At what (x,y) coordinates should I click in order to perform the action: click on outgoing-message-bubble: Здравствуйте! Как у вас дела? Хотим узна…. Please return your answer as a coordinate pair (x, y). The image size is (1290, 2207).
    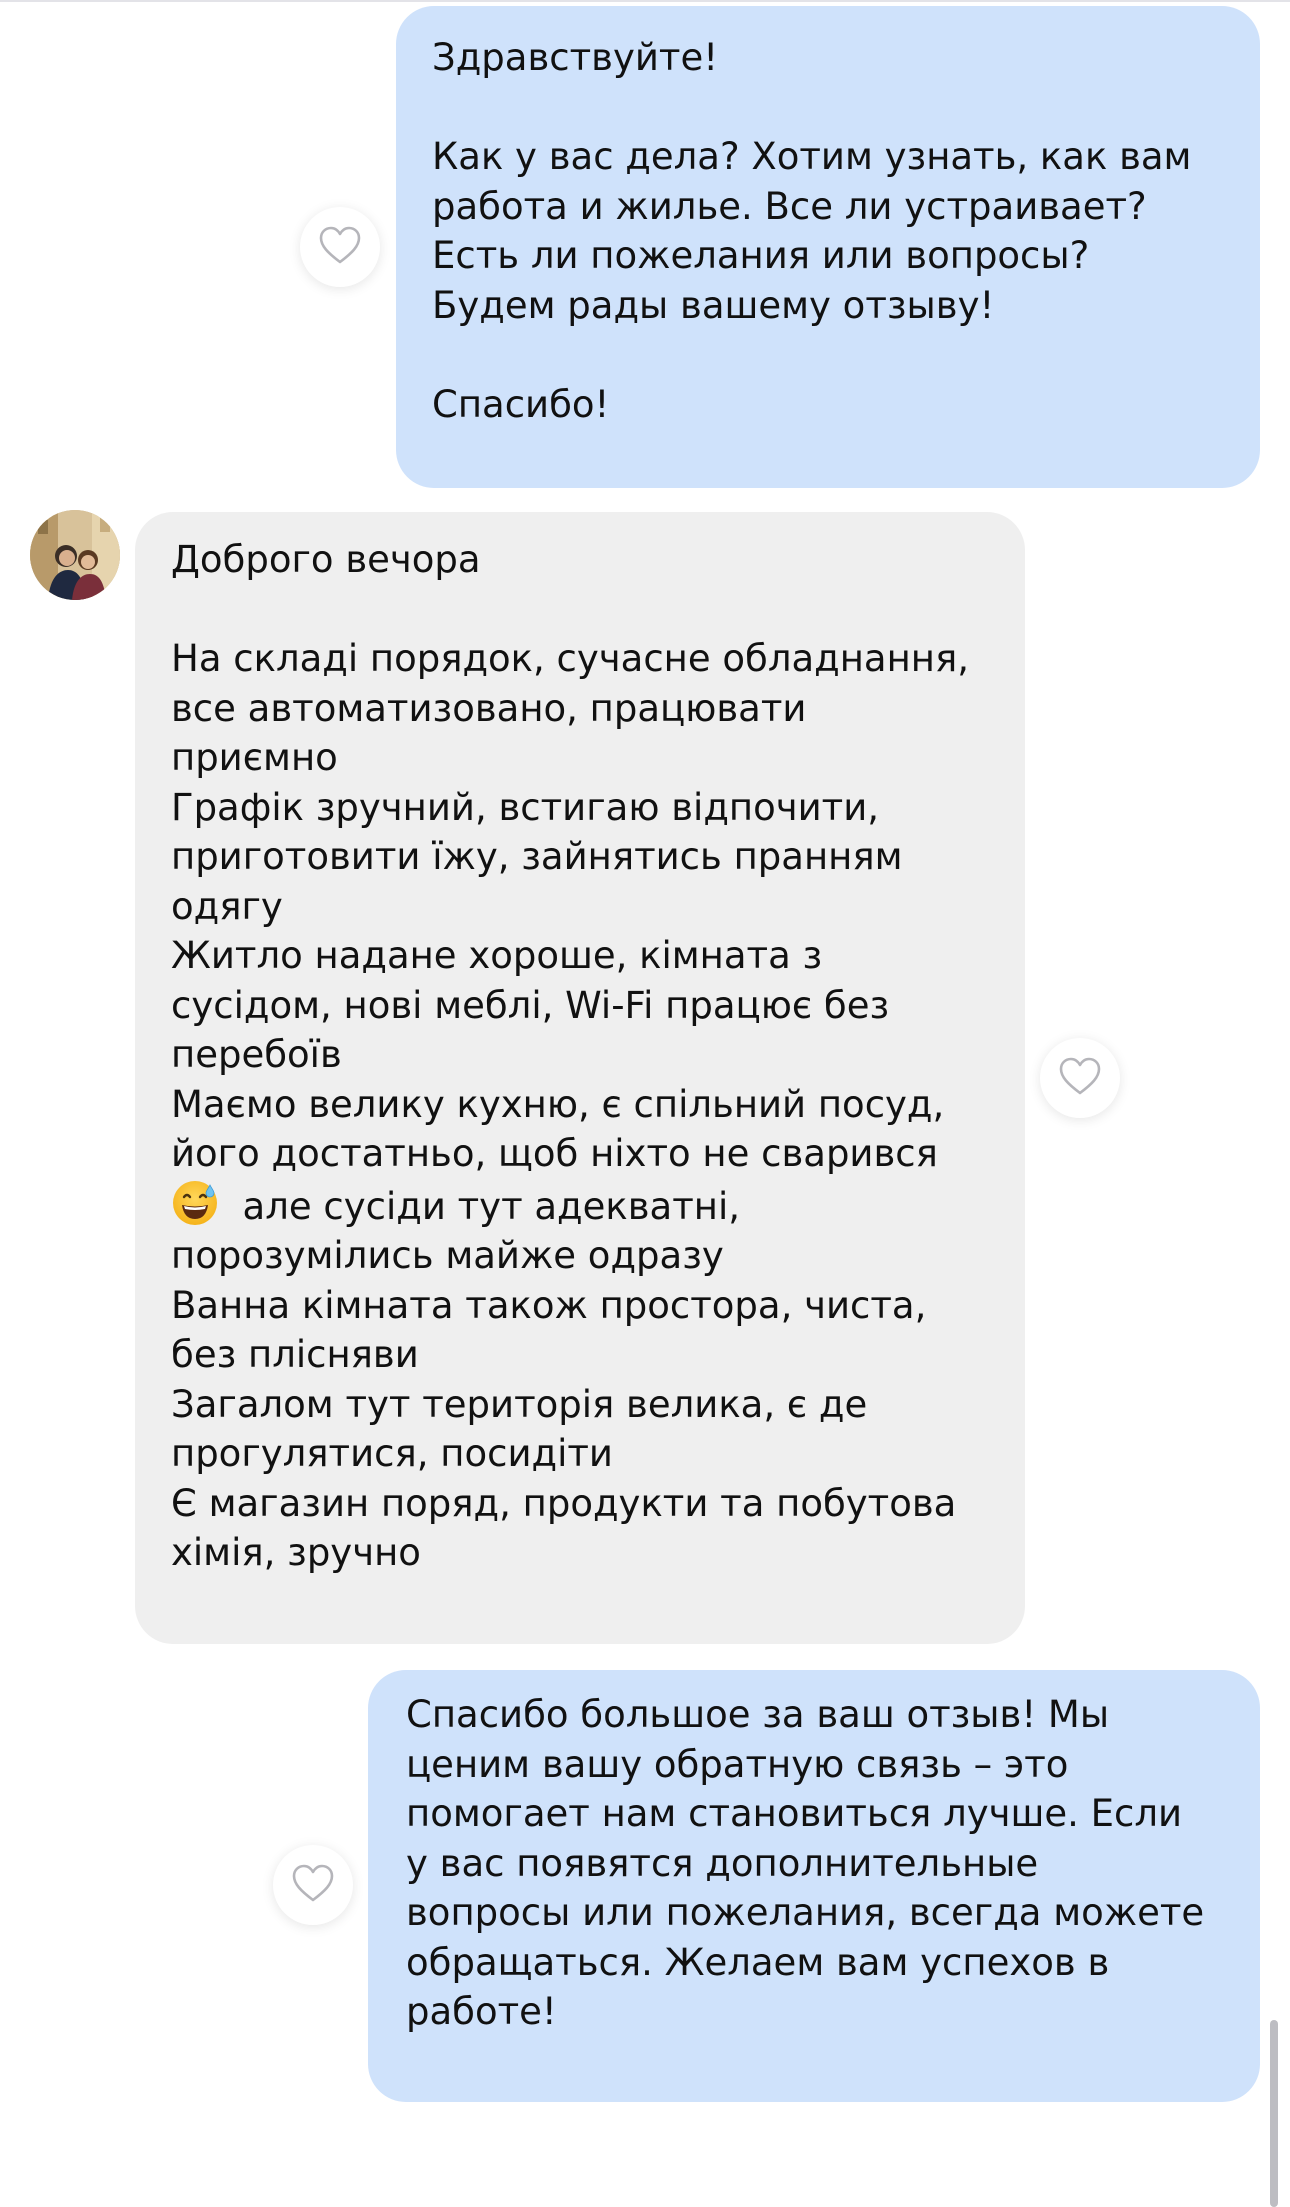
    Looking at the image, I should click on (828, 247).